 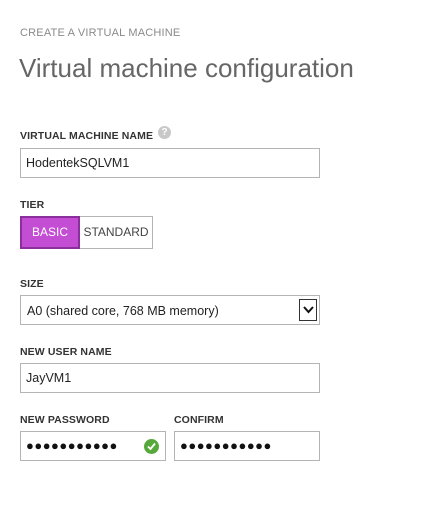 I want to click on check-circle-icon, so click(x=151, y=446).